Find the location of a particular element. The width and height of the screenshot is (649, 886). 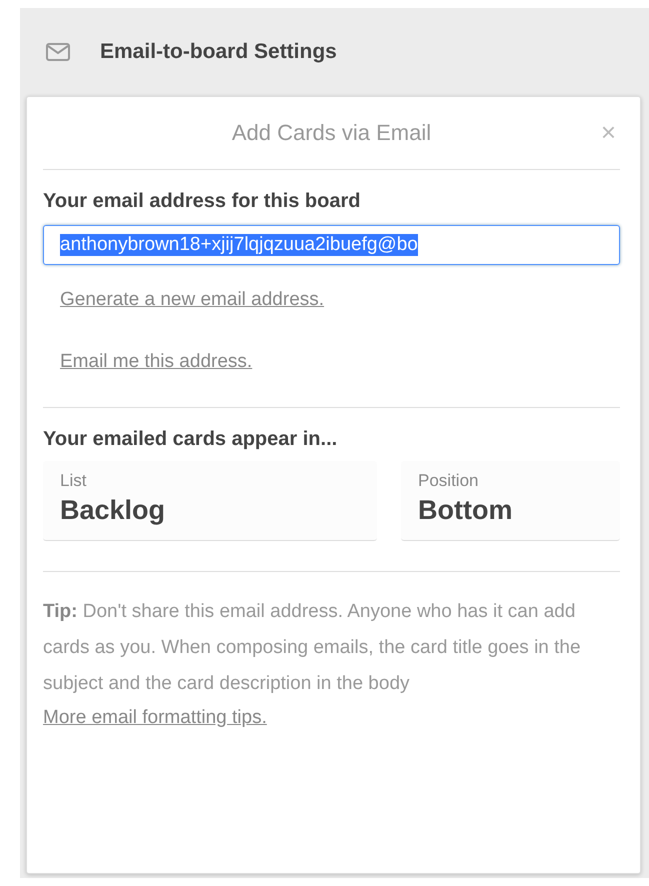

tips-link: More email formatting tips. is located at coordinates (155, 718).